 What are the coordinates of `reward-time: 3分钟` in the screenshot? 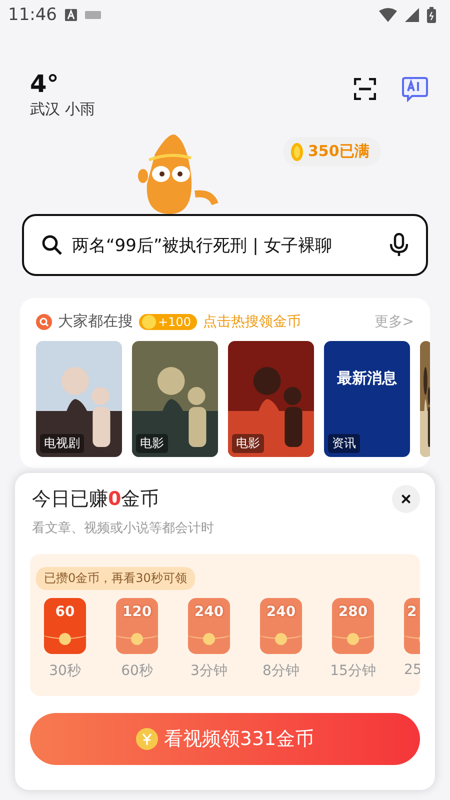 It's located at (209, 671).